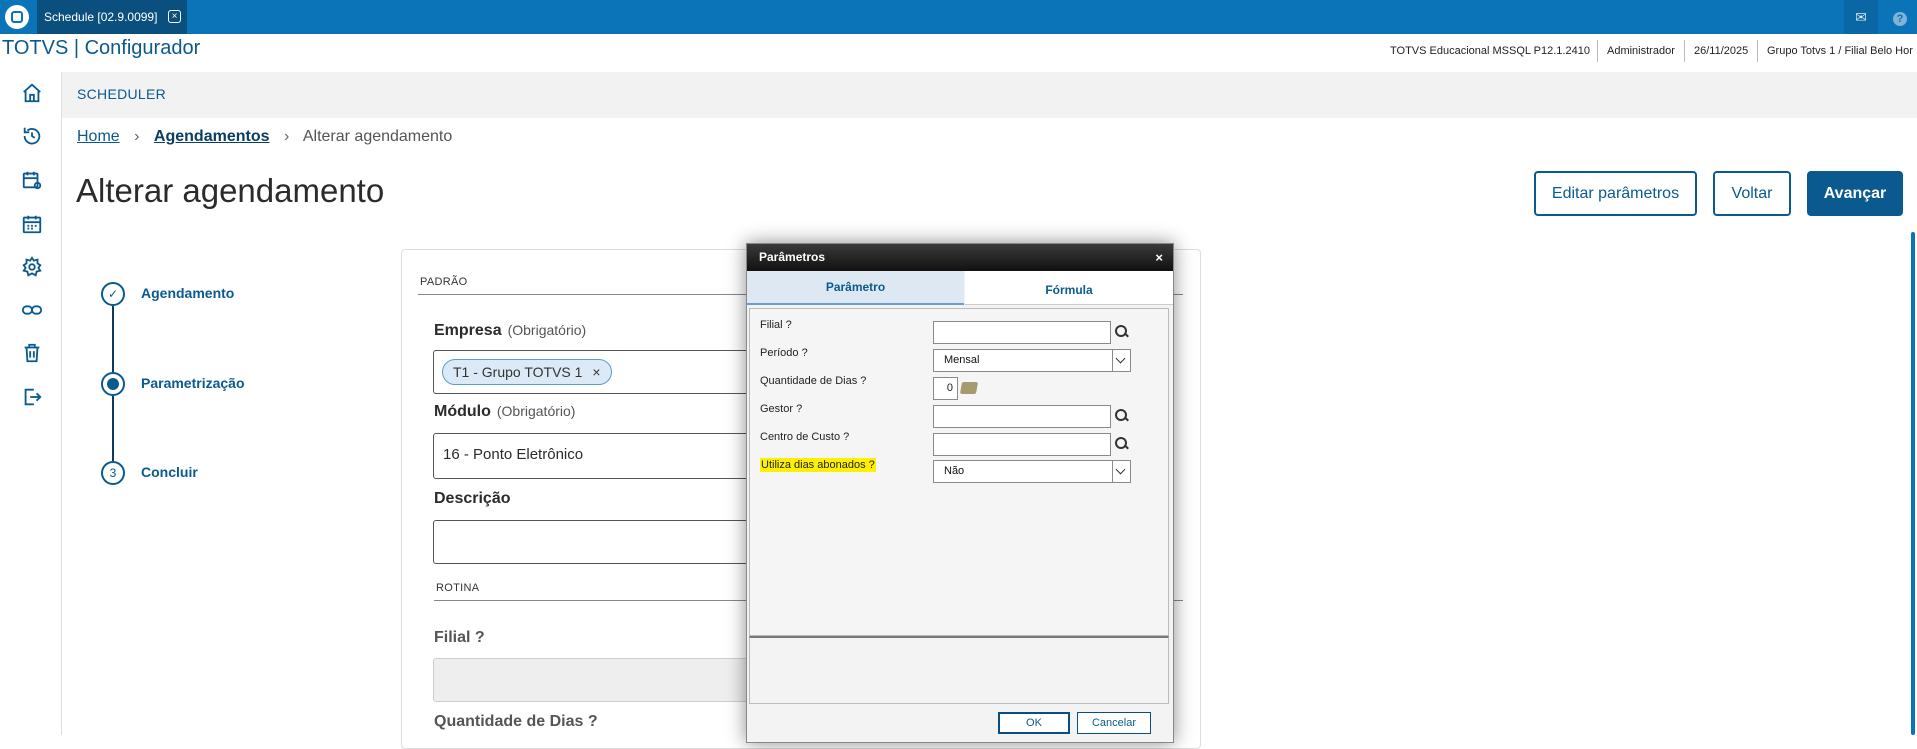 This screenshot has width=1917, height=749. Describe the element at coordinates (1114, 723) in the screenshot. I see `cancel-button: Cancelar` at that location.